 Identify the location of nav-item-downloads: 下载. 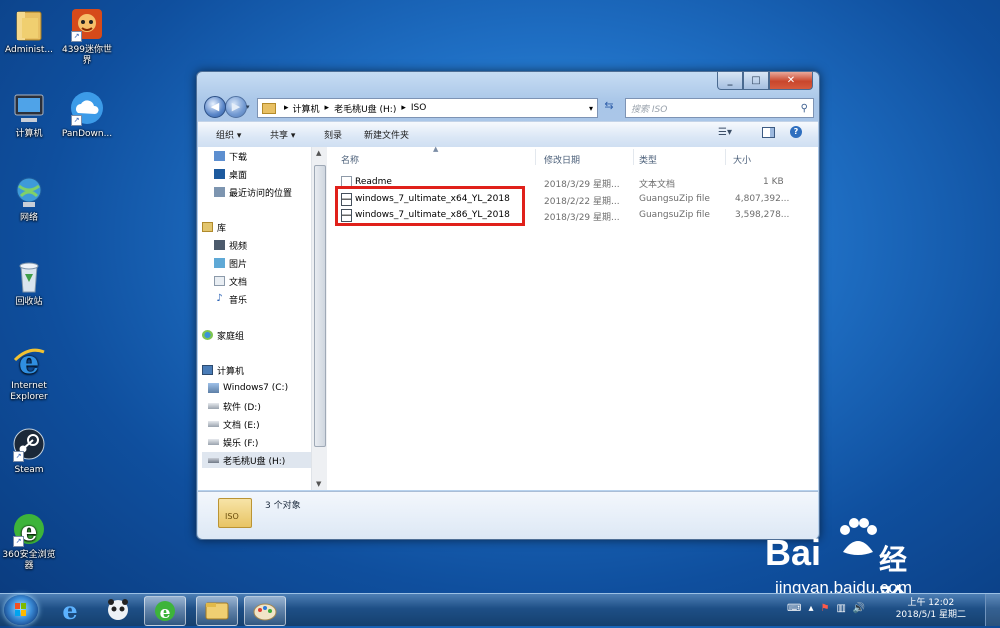
(230, 156).